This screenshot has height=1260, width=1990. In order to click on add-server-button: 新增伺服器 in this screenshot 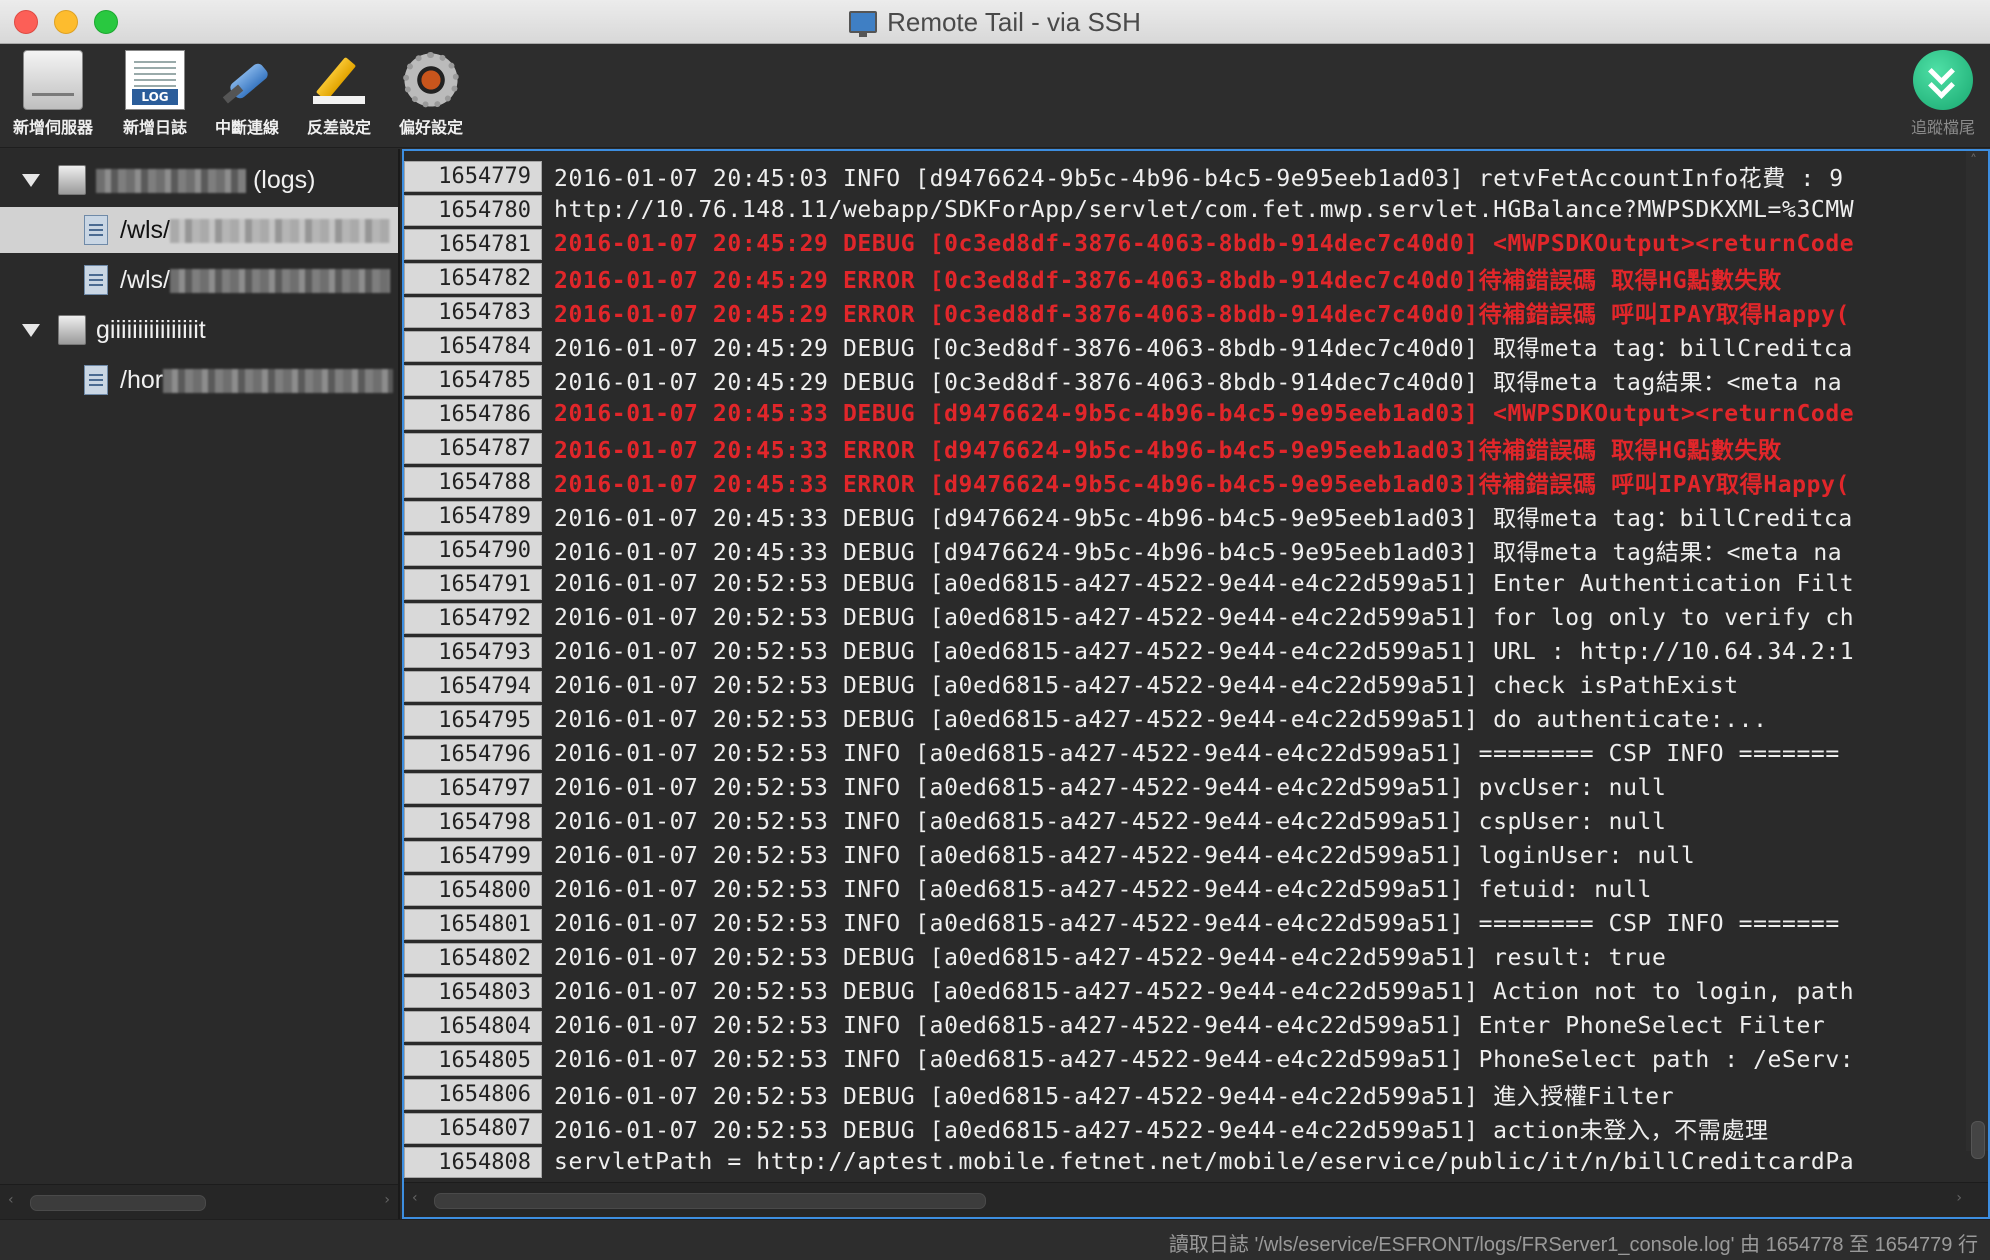, I will do `click(53, 97)`.